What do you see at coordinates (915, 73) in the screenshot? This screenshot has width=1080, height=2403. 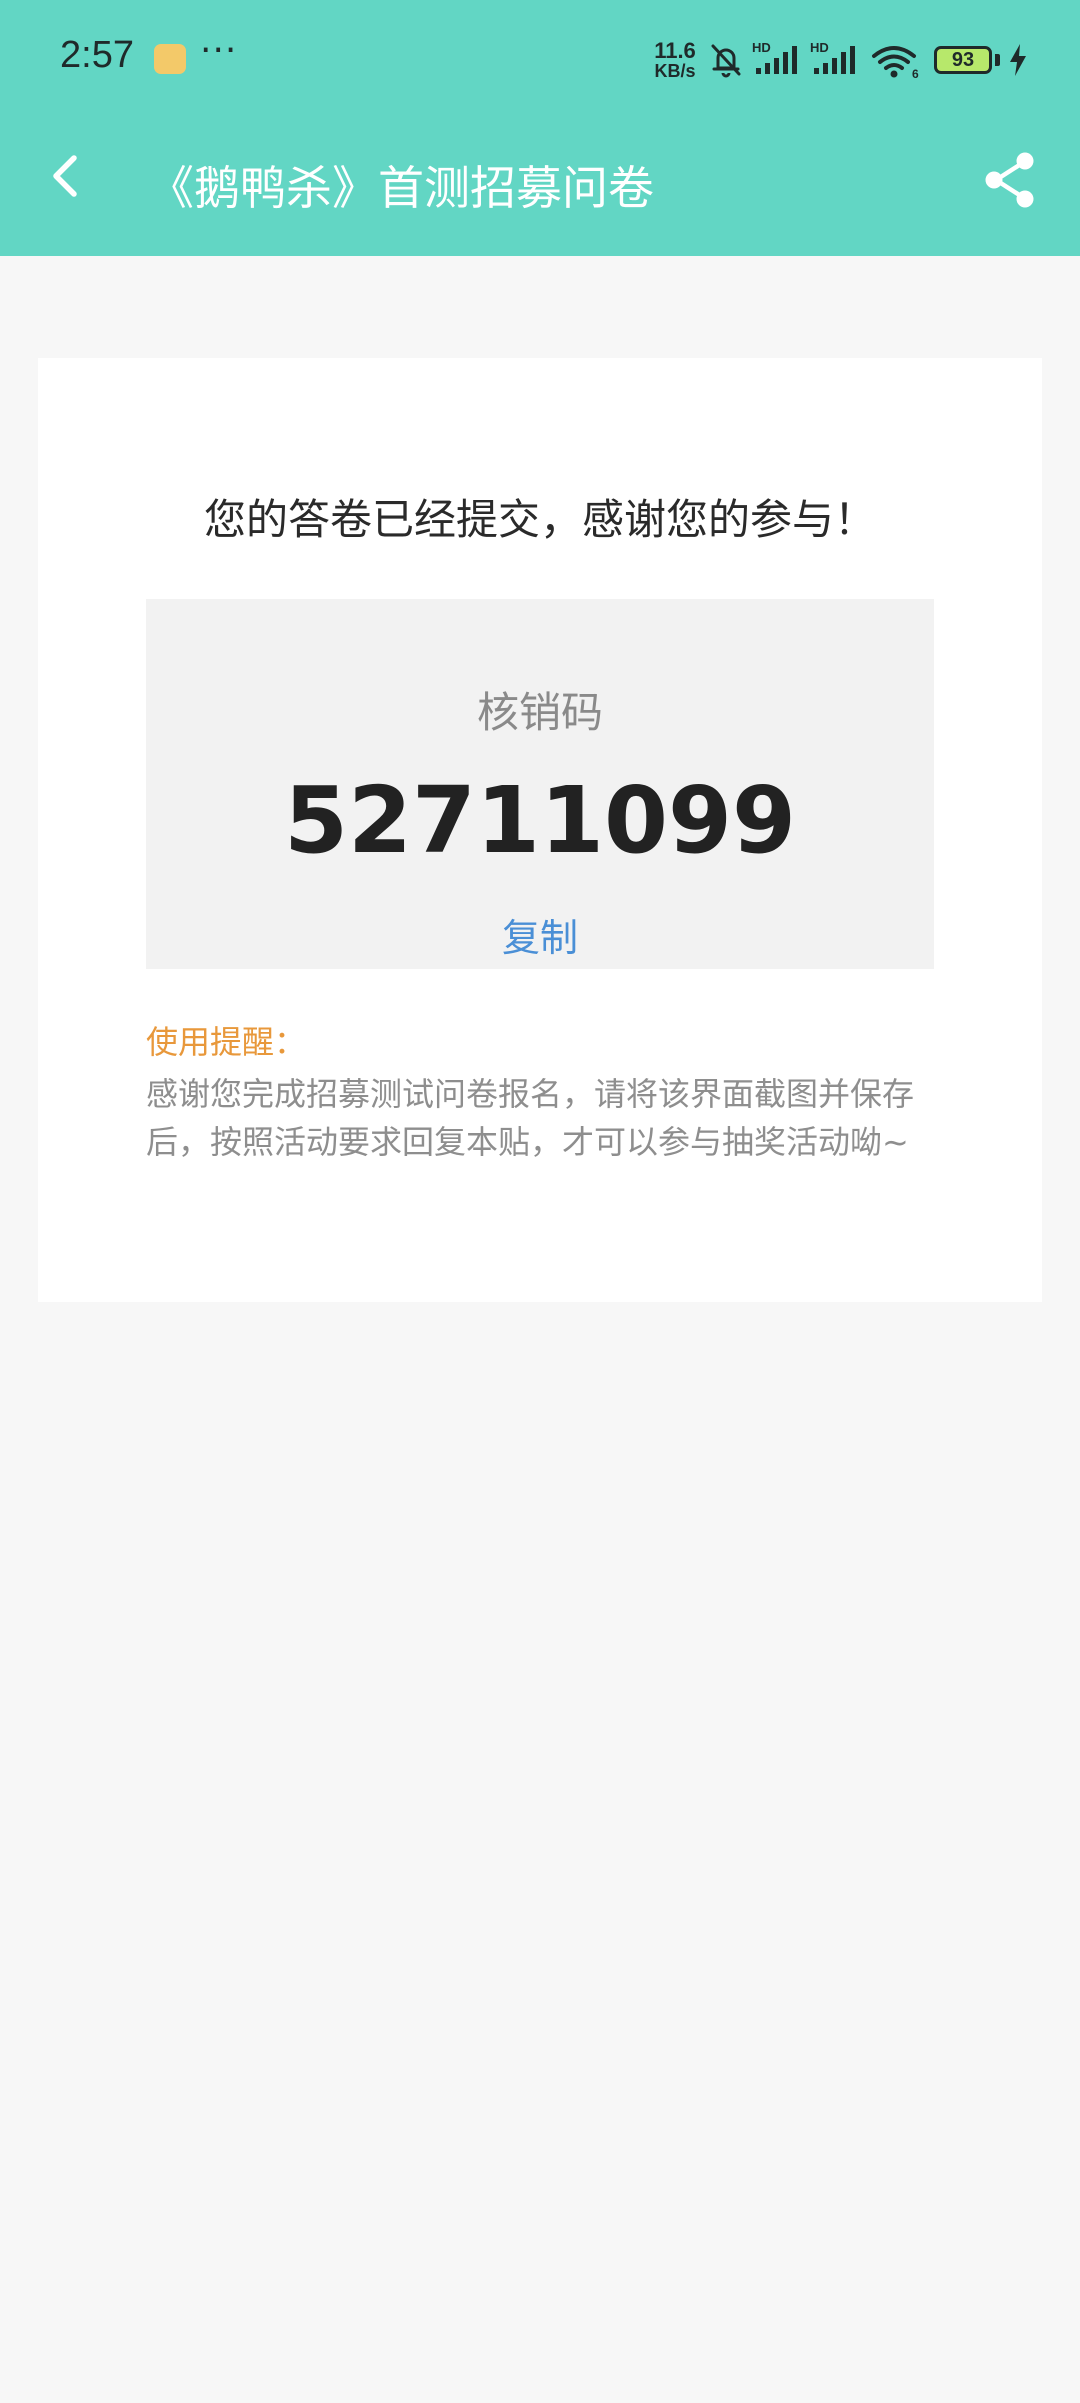 I see `svg-text: 6` at bounding box center [915, 73].